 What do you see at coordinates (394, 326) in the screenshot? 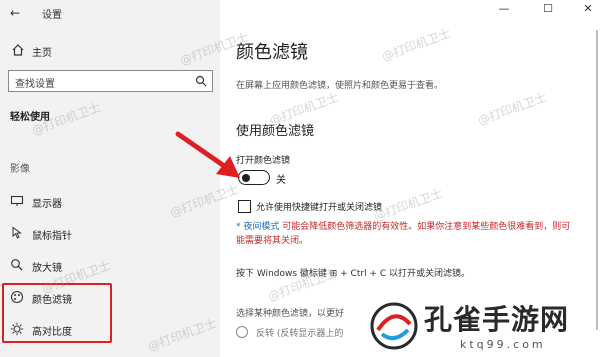
I see `logo-icon` at bounding box center [394, 326].